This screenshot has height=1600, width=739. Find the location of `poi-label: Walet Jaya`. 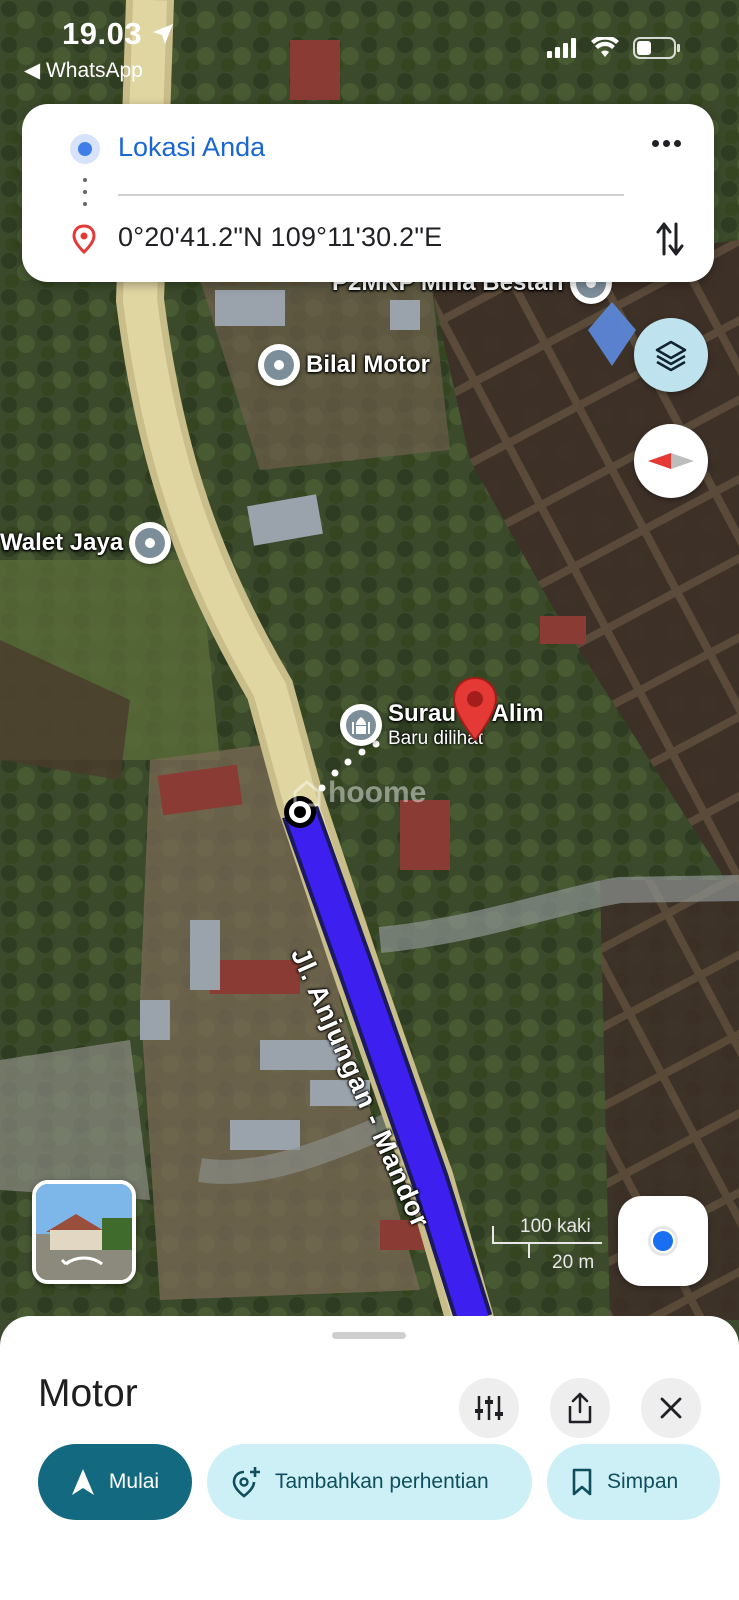

poi-label: Walet Jaya is located at coordinates (62, 542).